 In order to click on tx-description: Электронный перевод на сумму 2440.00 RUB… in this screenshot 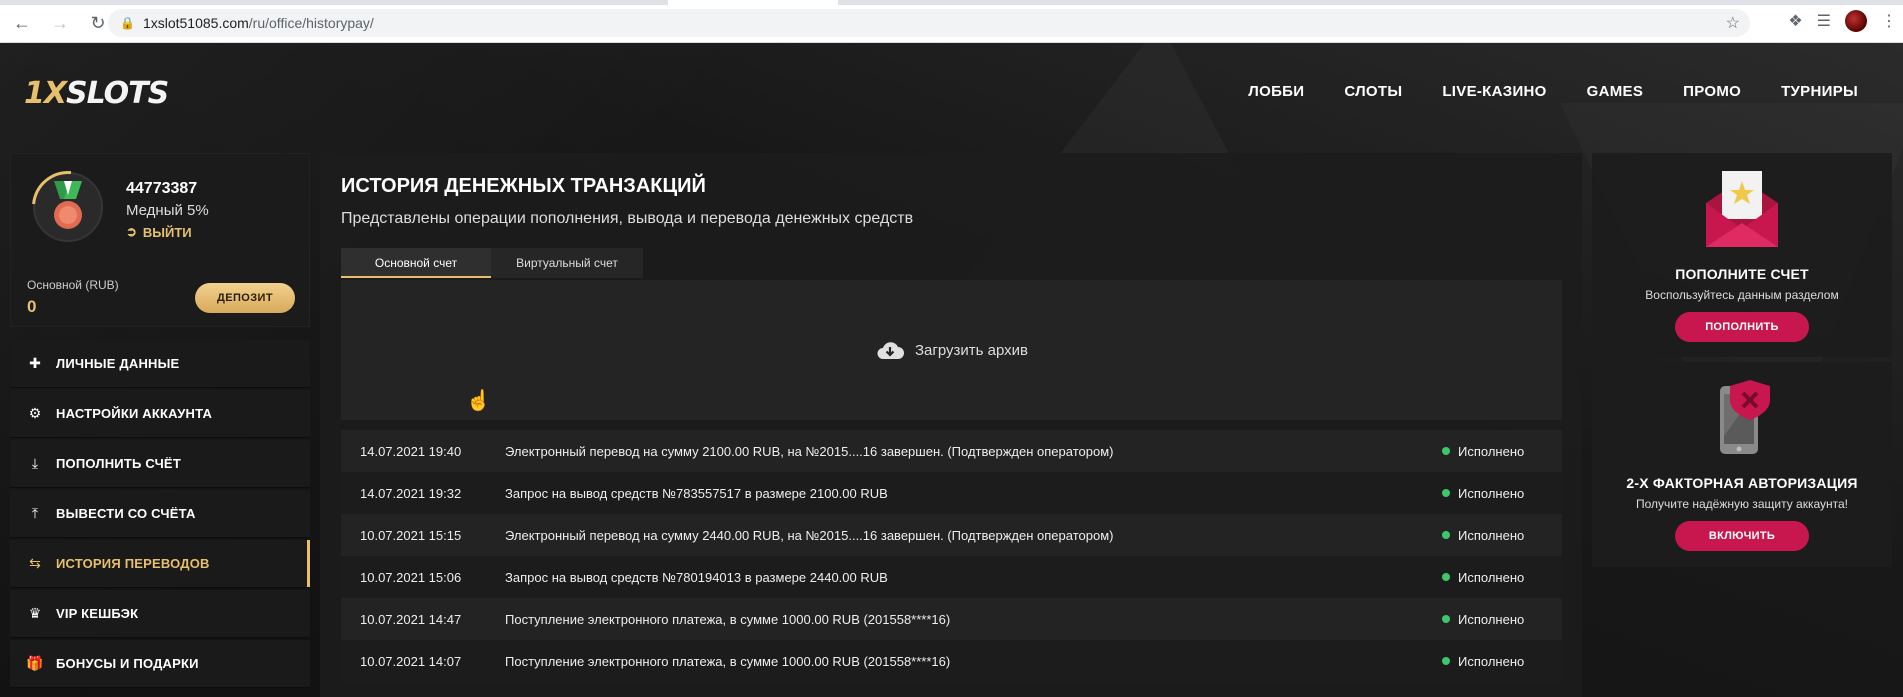, I will do `click(809, 535)`.